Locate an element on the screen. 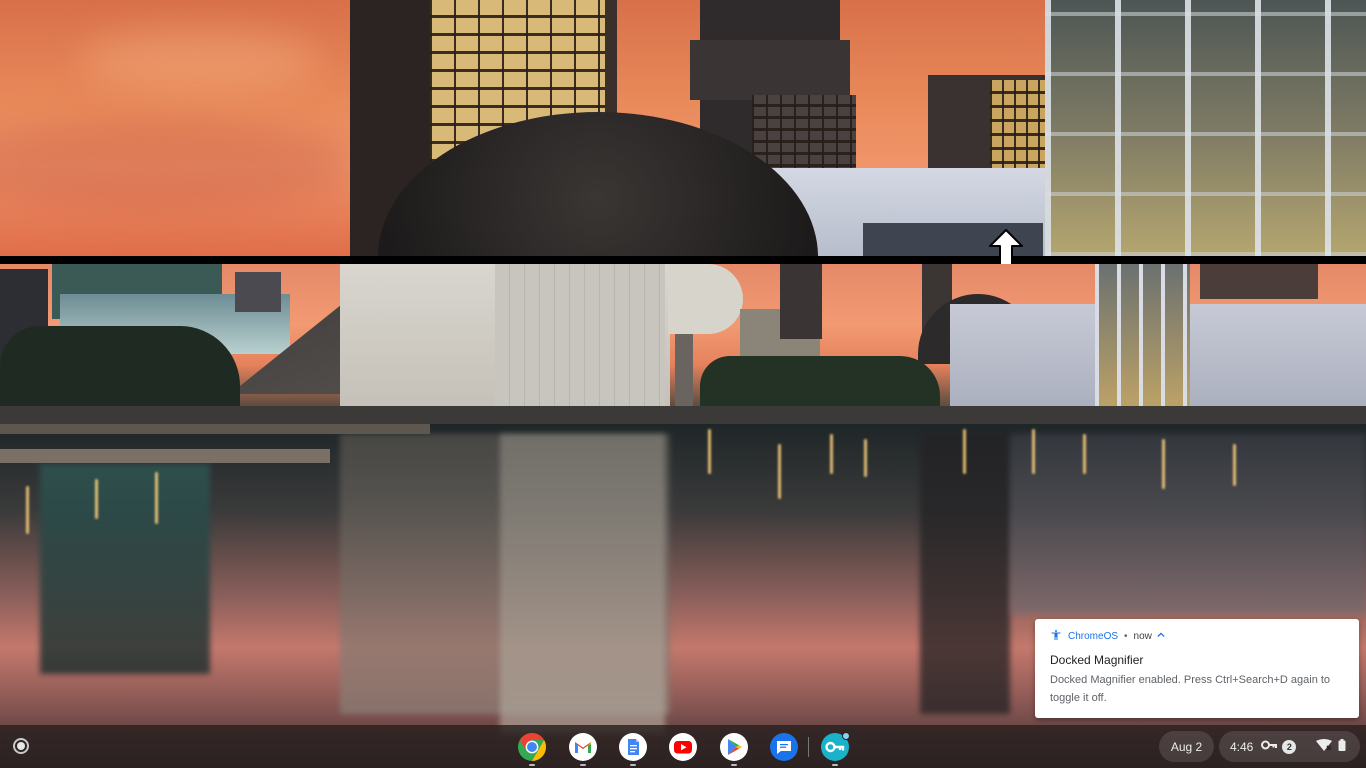  key-app-icon is located at coordinates (835, 748).